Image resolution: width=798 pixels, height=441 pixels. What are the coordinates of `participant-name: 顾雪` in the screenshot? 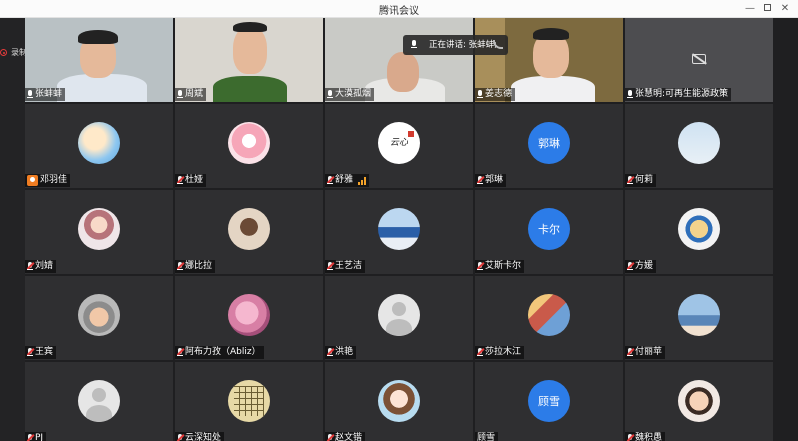 It's located at (486, 437).